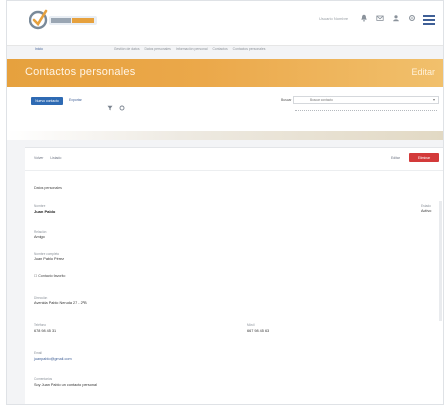  Describe the element at coordinates (225, 23) in the screenshot. I see `top-header: Usuario Nombre` at that location.